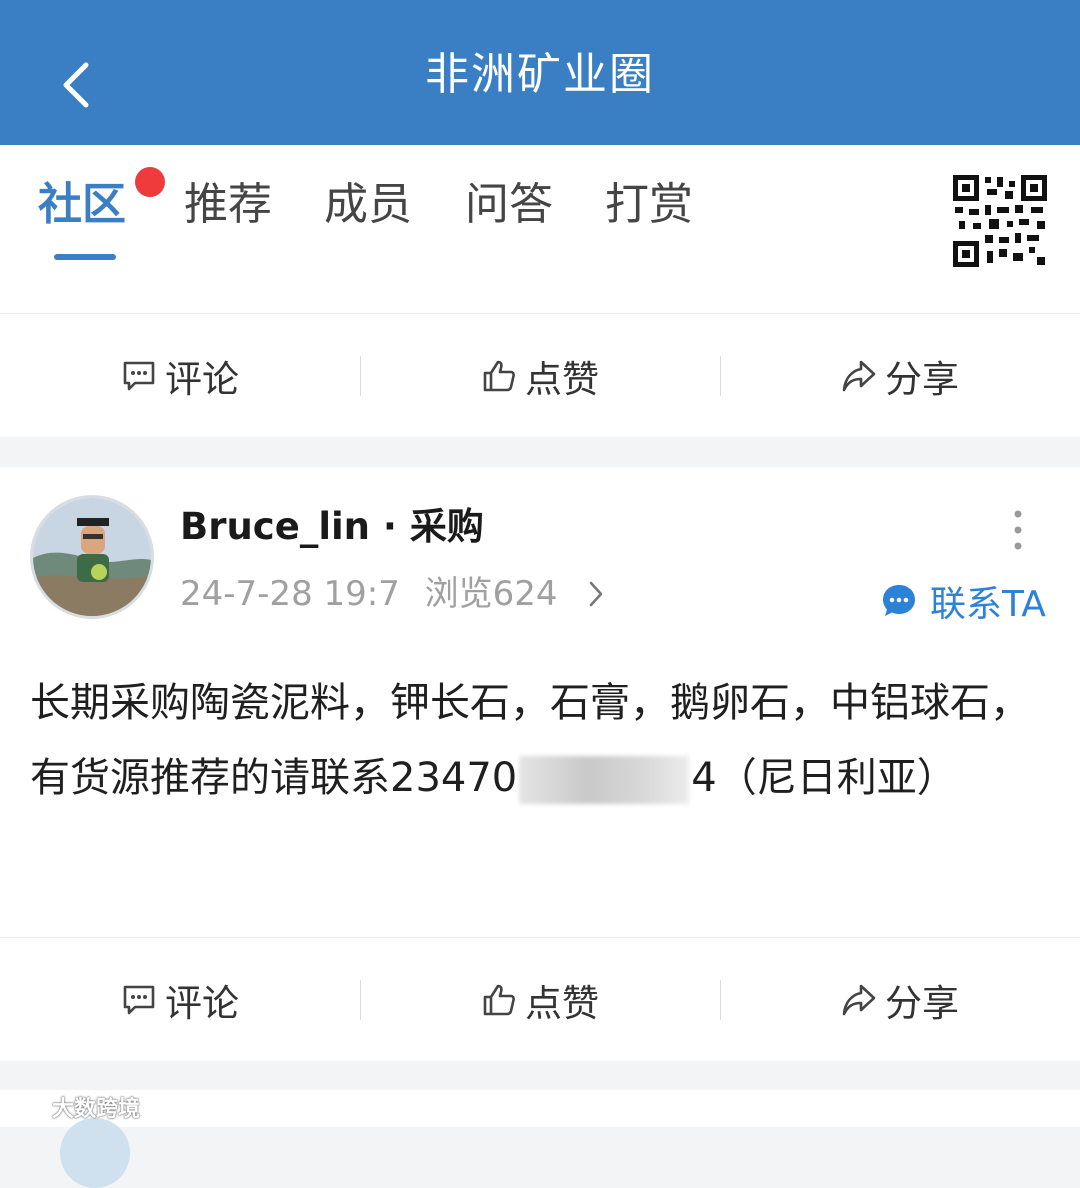 The width and height of the screenshot is (1080, 1188). What do you see at coordinates (509, 205) in the screenshot?
I see `tab-qa: 问答` at bounding box center [509, 205].